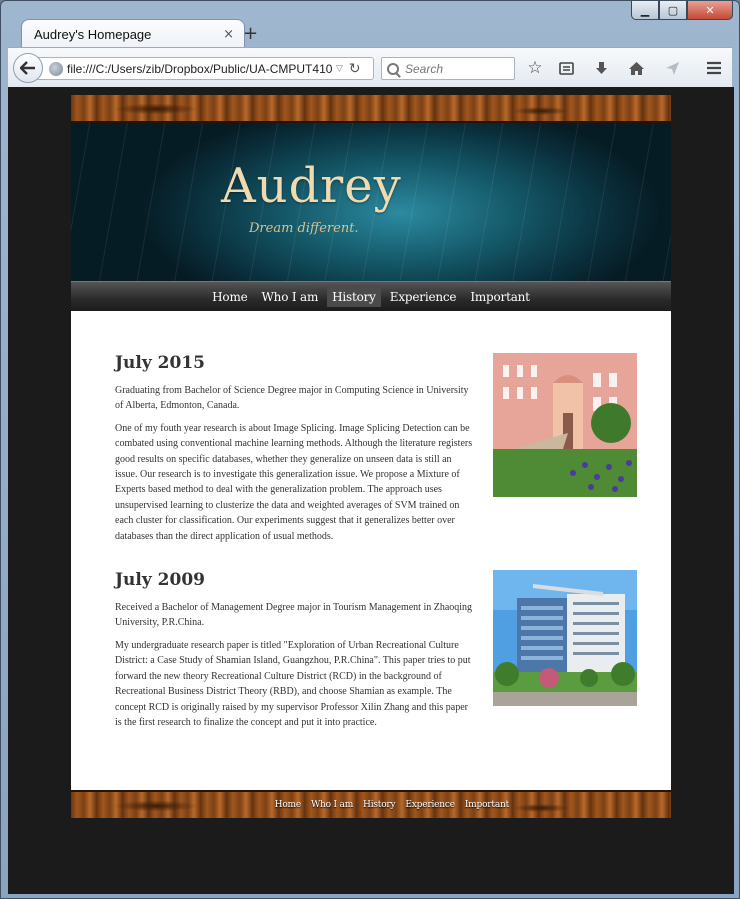 Image resolution: width=740 pixels, height=899 pixels. I want to click on footer-nav-who-i-am: Who I am, so click(332, 805).